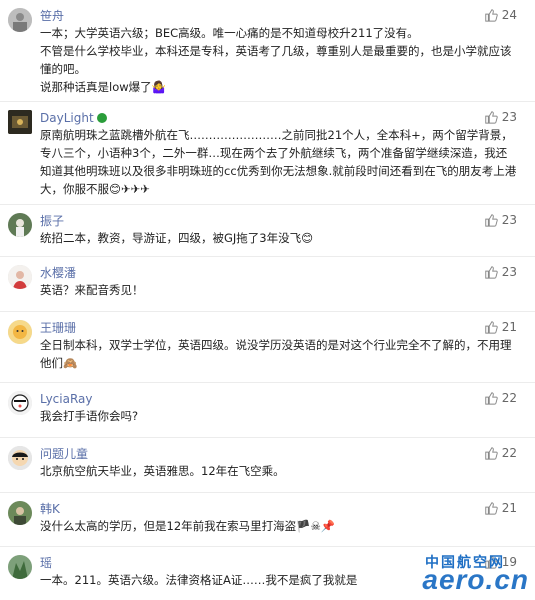 This screenshot has height=600, width=535. Describe the element at coordinates (199, 580) in the screenshot. I see `comment-text: 一本。211。英语六级。法律资格证A证……我不是疯了我就是` at that location.